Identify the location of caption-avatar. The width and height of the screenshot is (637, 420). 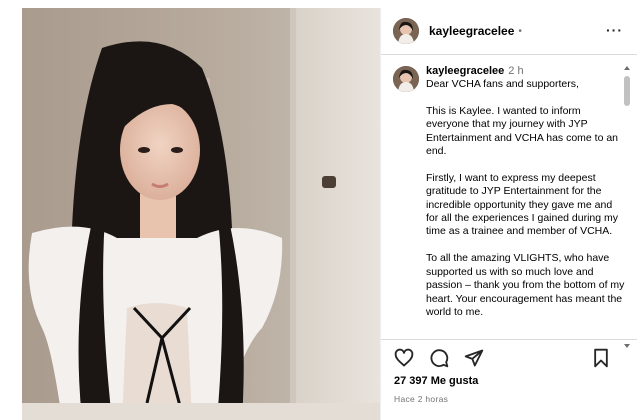
(406, 79).